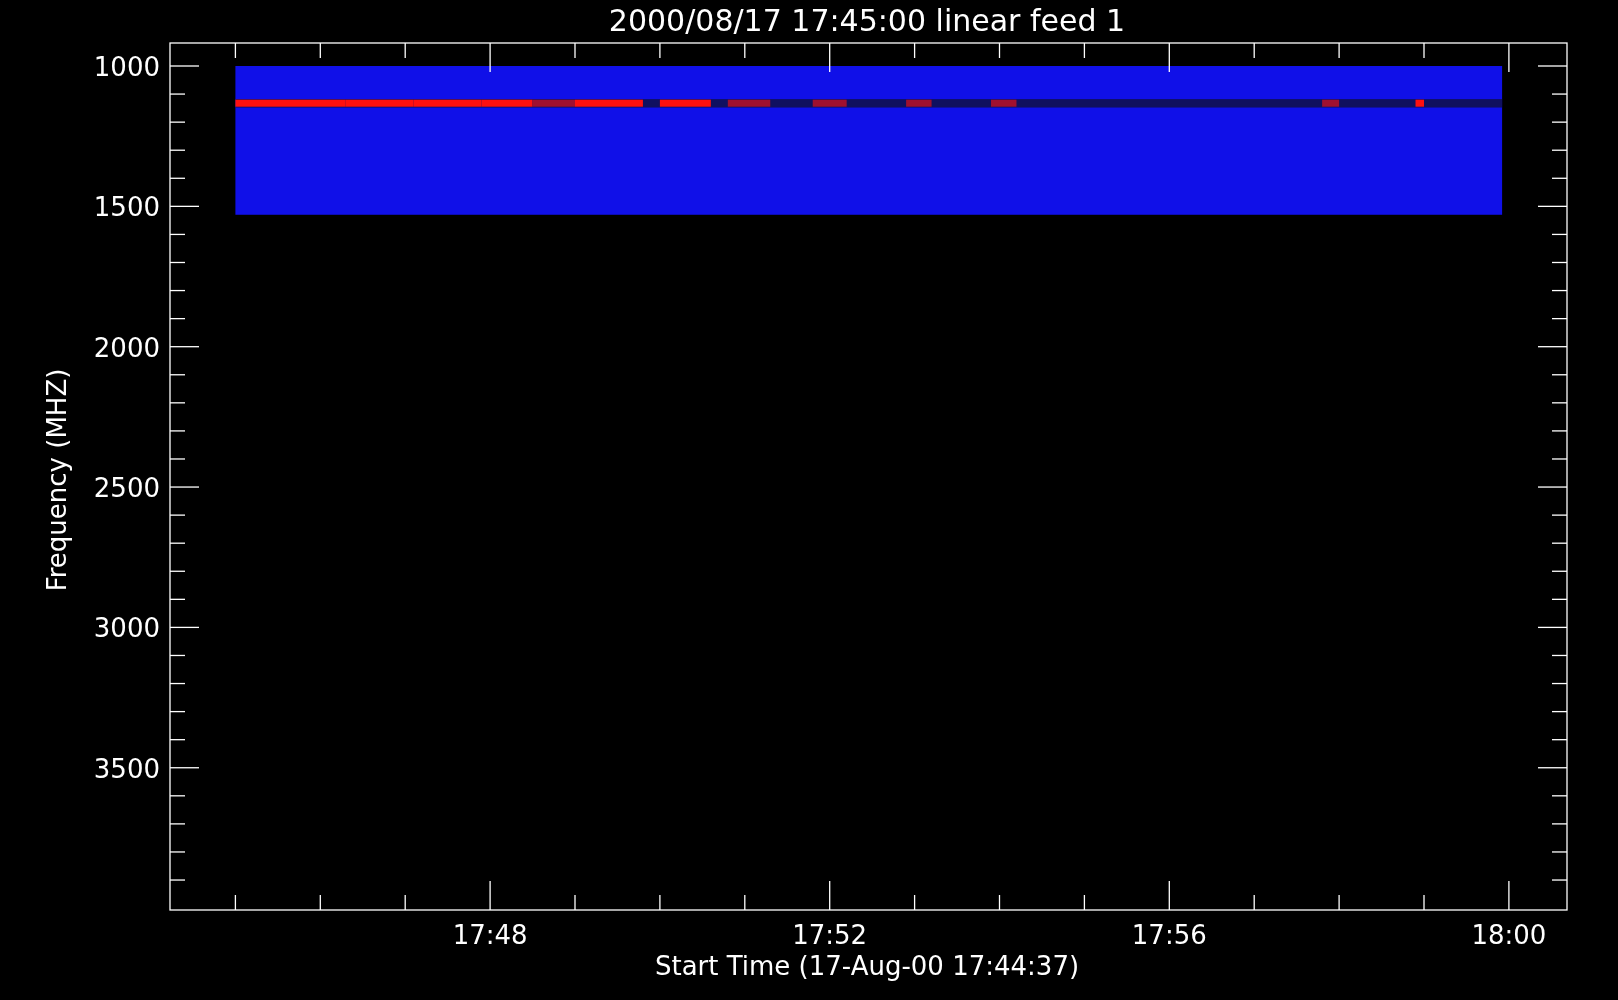  I want to click on y-tick-label: 2000, so click(126, 347).